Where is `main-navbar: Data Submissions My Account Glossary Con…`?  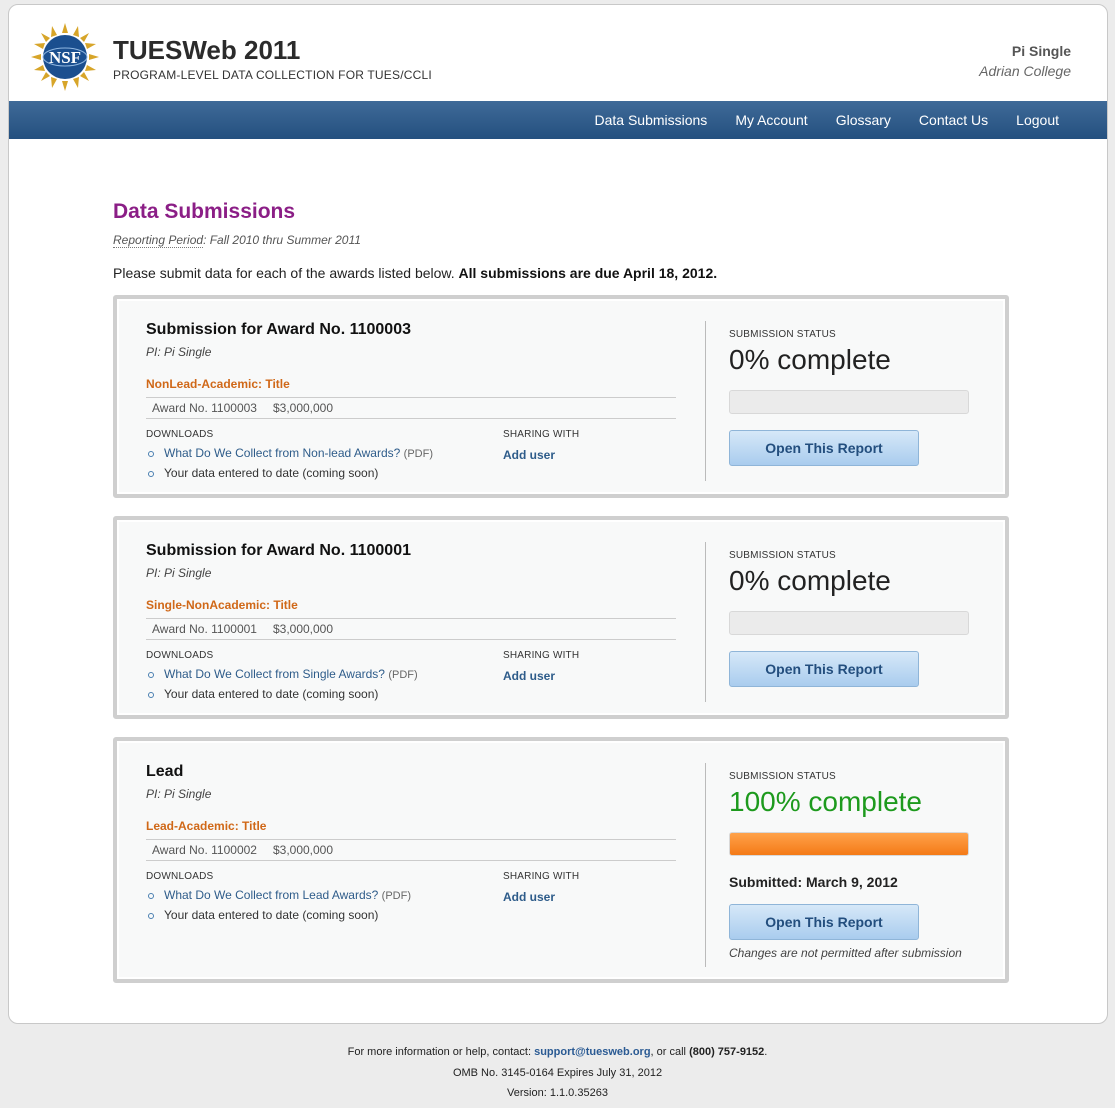 main-navbar: Data Submissions My Account Glossary Con… is located at coordinates (558, 120).